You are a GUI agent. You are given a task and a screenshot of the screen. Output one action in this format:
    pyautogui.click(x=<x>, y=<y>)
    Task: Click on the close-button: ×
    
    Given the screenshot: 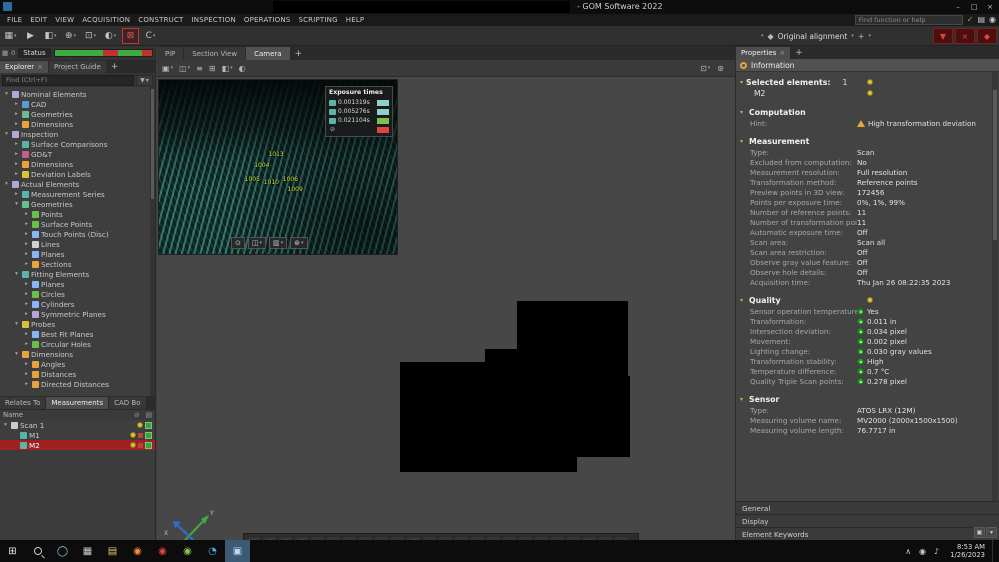 What is the action you would take?
    pyautogui.click(x=990, y=7)
    